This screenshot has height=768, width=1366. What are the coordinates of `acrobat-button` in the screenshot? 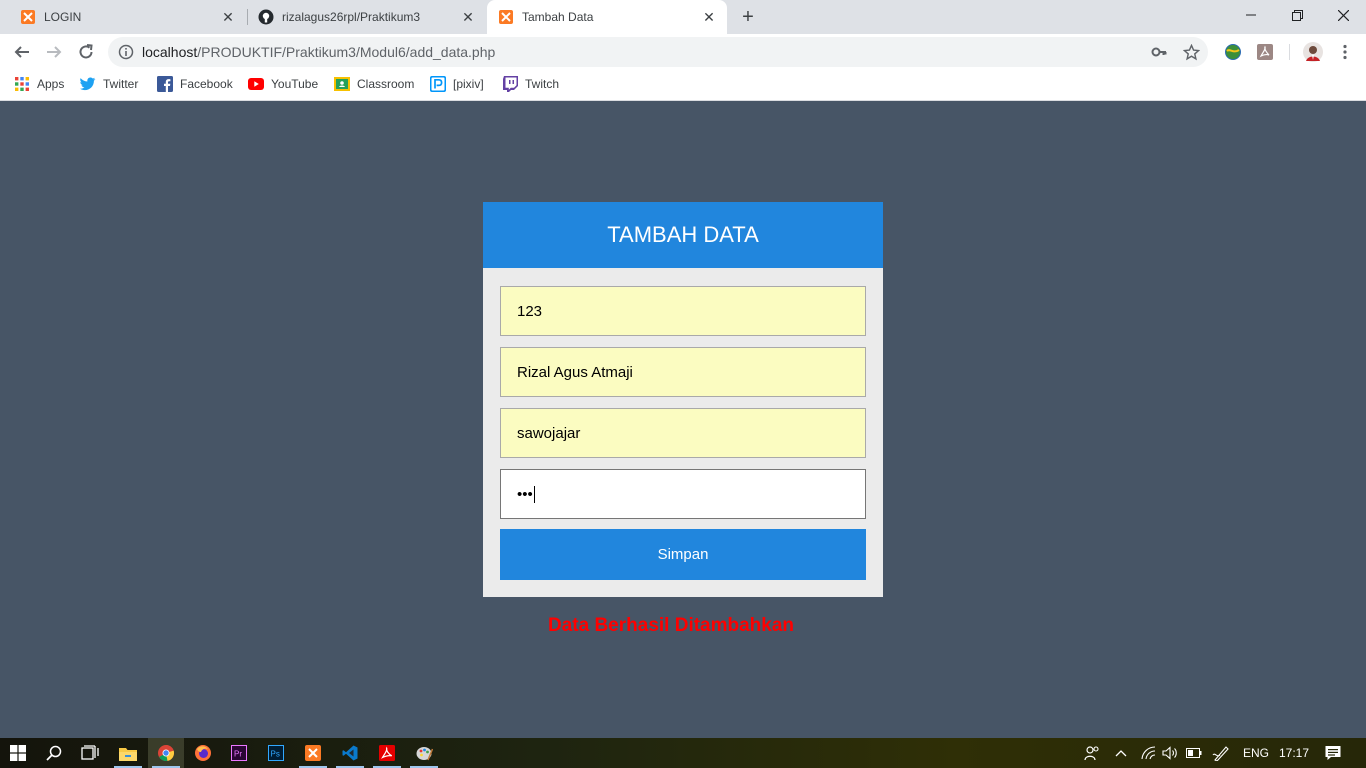 It's located at (387, 753).